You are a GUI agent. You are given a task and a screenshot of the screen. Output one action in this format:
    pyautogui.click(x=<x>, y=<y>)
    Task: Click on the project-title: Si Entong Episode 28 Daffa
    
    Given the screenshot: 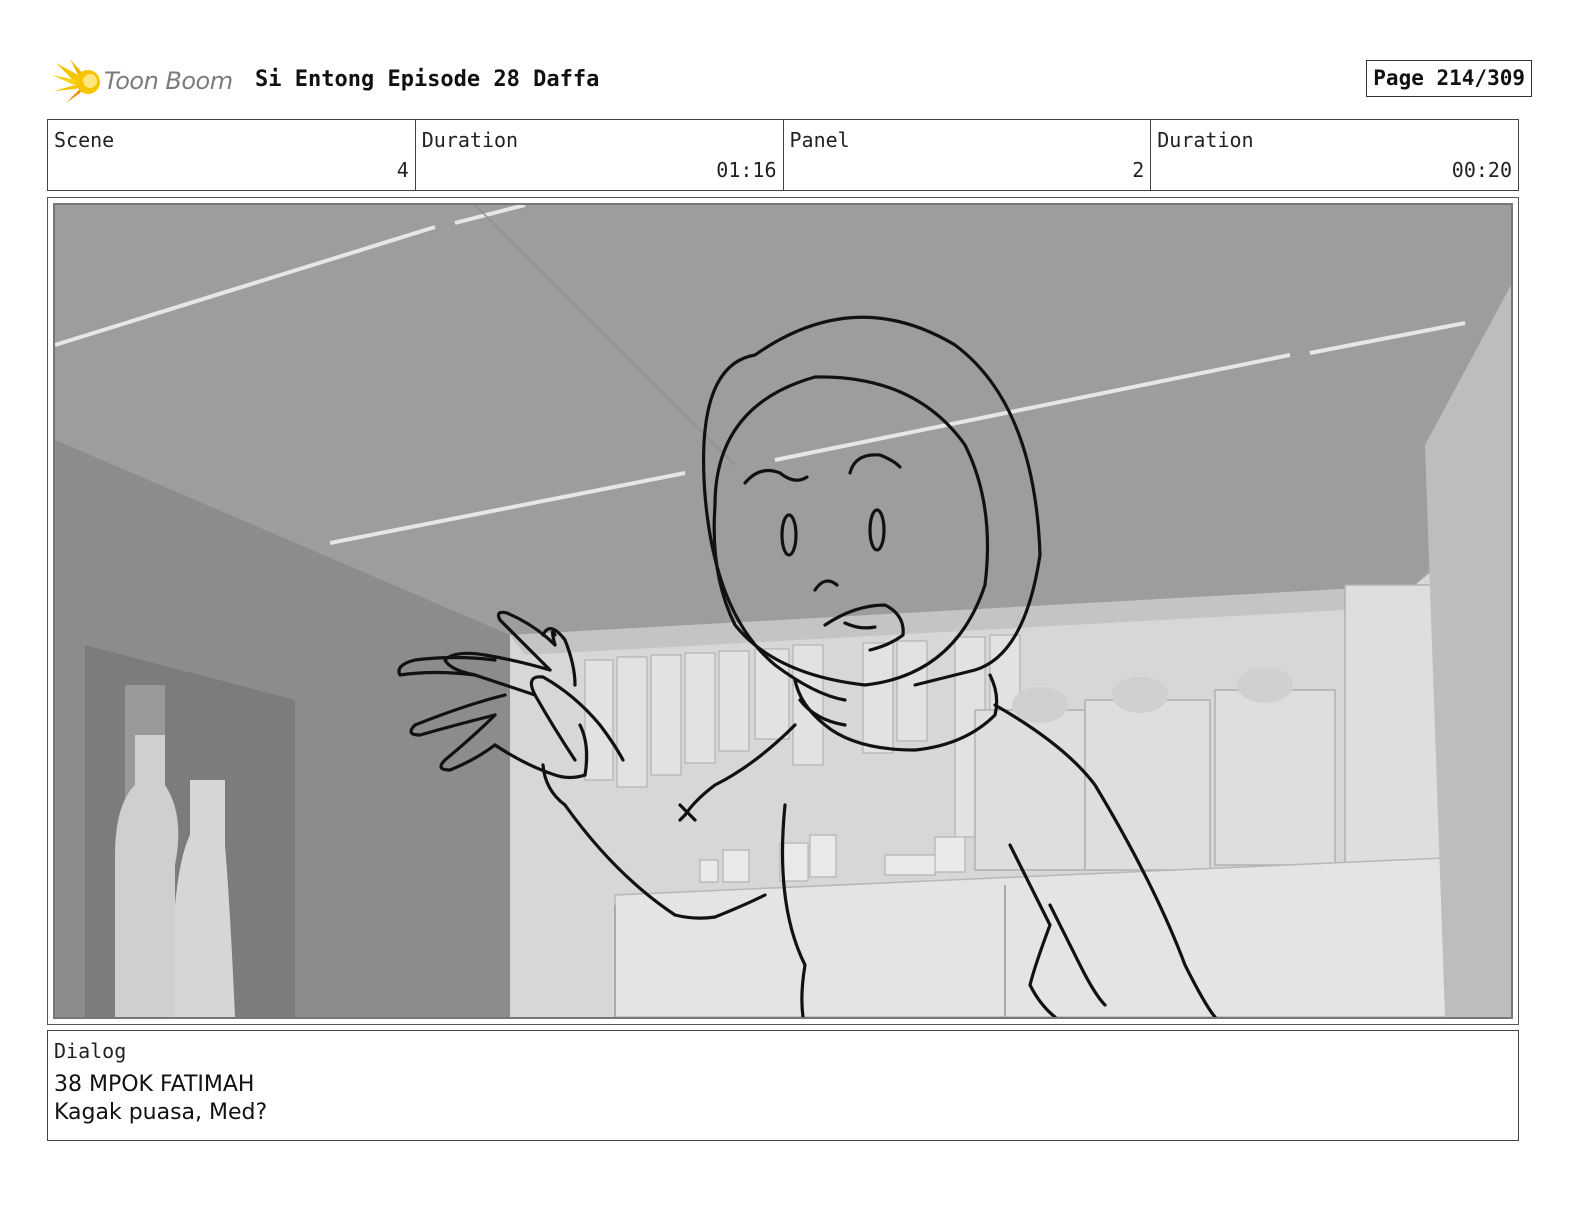 What is the action you would take?
    pyautogui.click(x=427, y=79)
    